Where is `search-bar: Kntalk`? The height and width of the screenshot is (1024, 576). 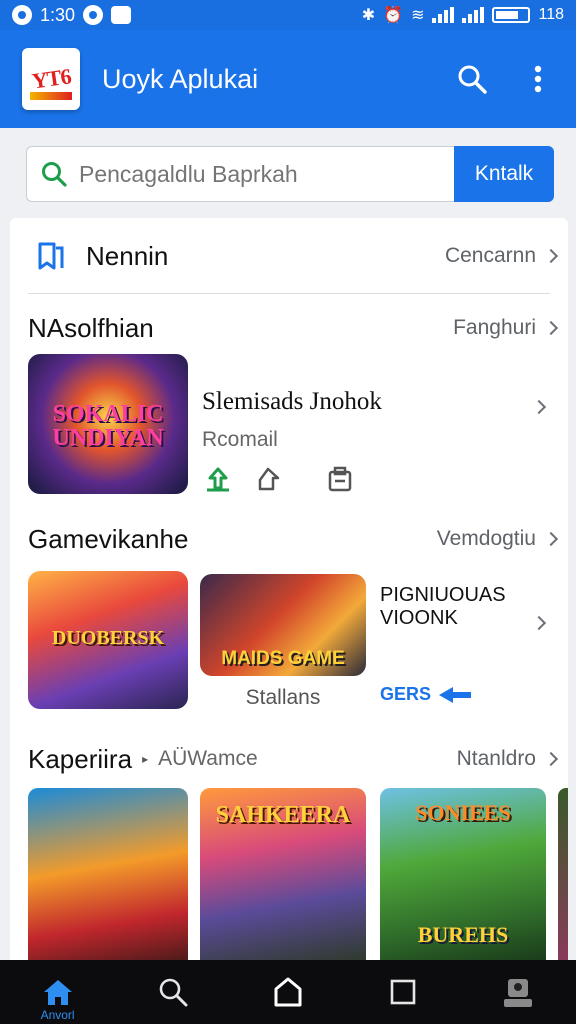
search-bar: Kntalk is located at coordinates (290, 174).